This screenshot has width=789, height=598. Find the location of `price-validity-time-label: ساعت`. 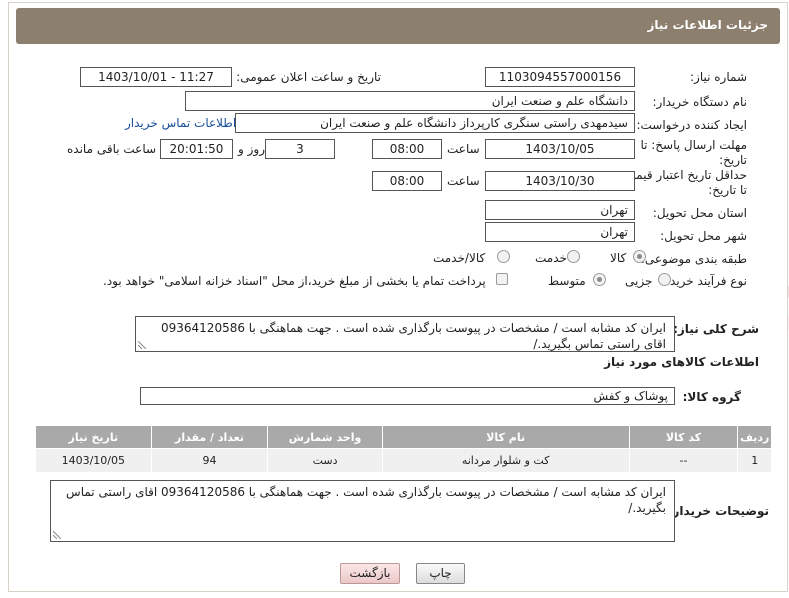

price-validity-time-label: ساعت is located at coordinates (463, 181).